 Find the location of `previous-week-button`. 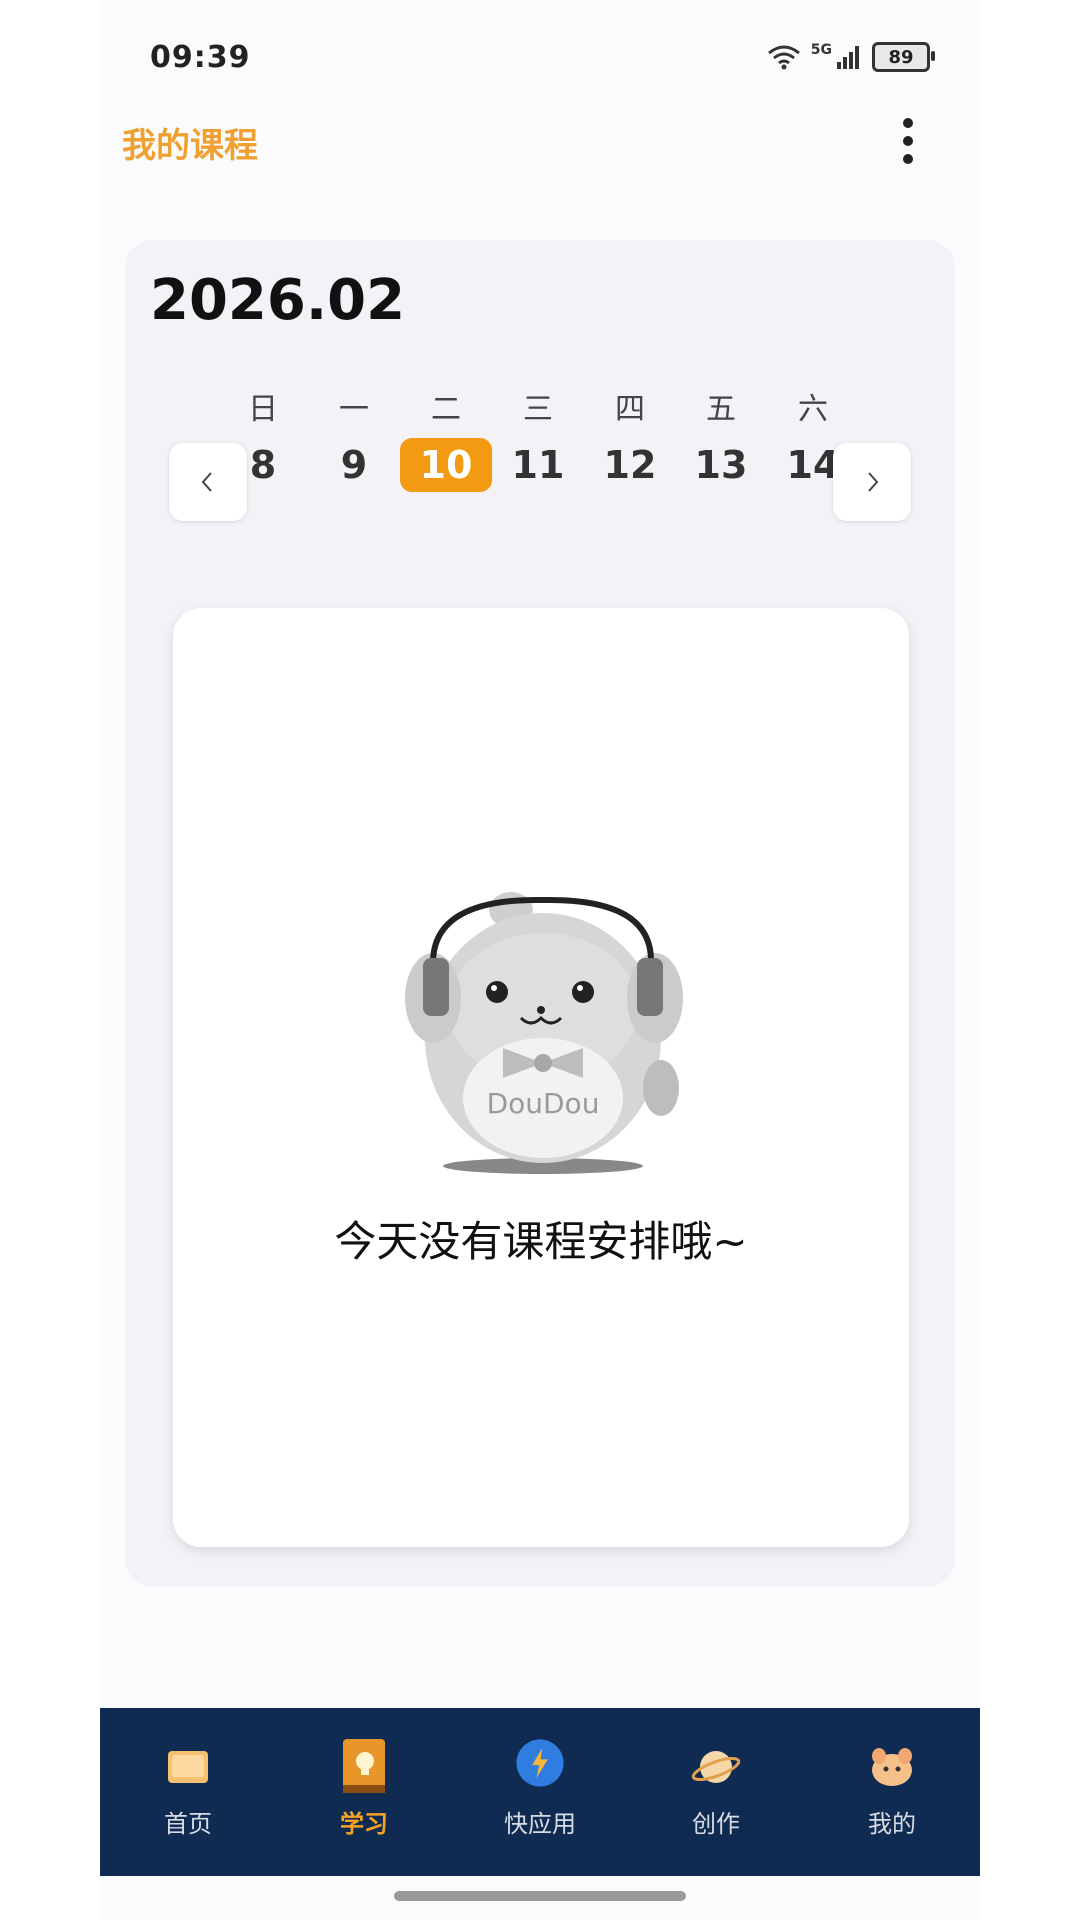

previous-week-button is located at coordinates (208, 482).